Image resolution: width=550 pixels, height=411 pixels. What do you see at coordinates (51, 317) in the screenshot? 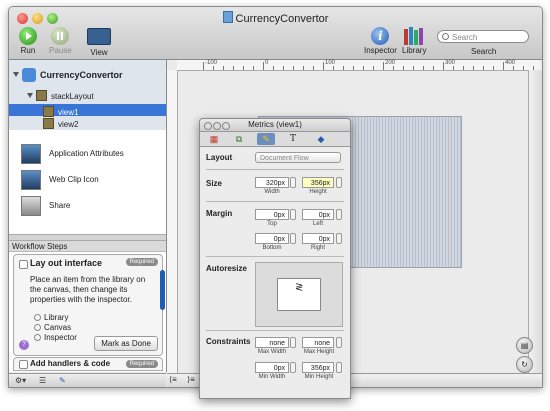
I see `option-library: Library` at bounding box center [51, 317].